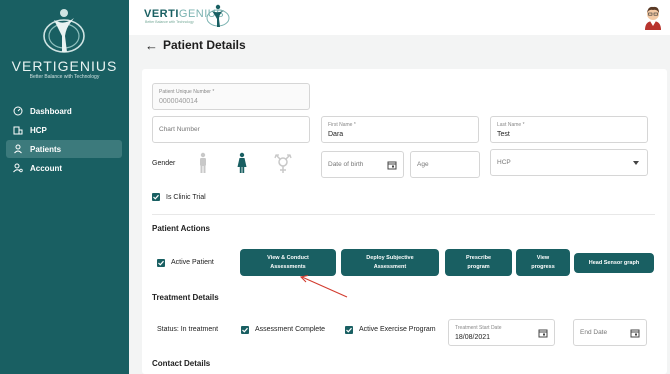 The image size is (670, 374). I want to click on active-patient-checkbox, so click(161, 263).